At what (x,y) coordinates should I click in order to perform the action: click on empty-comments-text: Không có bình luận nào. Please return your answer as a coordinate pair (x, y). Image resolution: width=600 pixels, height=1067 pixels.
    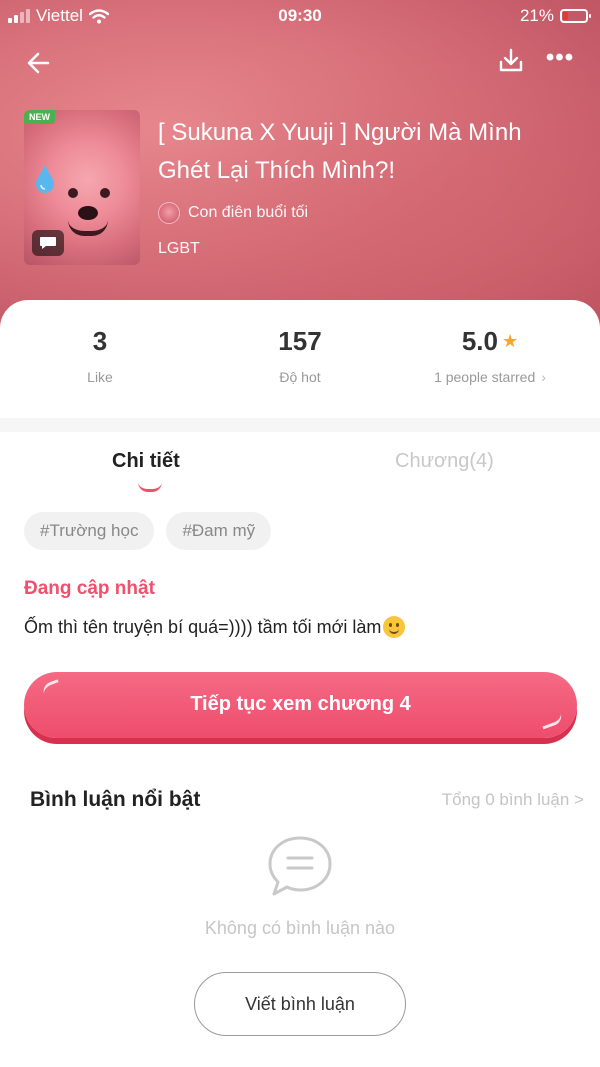
    Looking at the image, I should click on (300, 928).